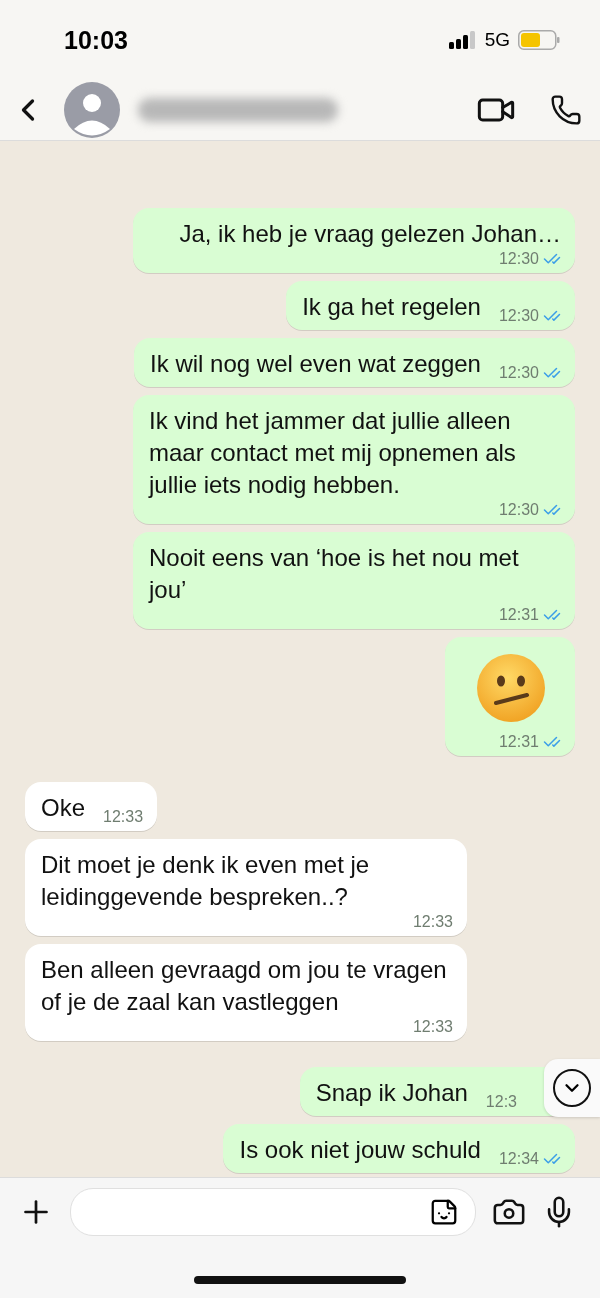  Describe the element at coordinates (333, 453) in the screenshot. I see `message-text: Ik vind het jammer dat jullie alleen maar contact met mij opnemen als jullie iets nodig hebben.` at that location.